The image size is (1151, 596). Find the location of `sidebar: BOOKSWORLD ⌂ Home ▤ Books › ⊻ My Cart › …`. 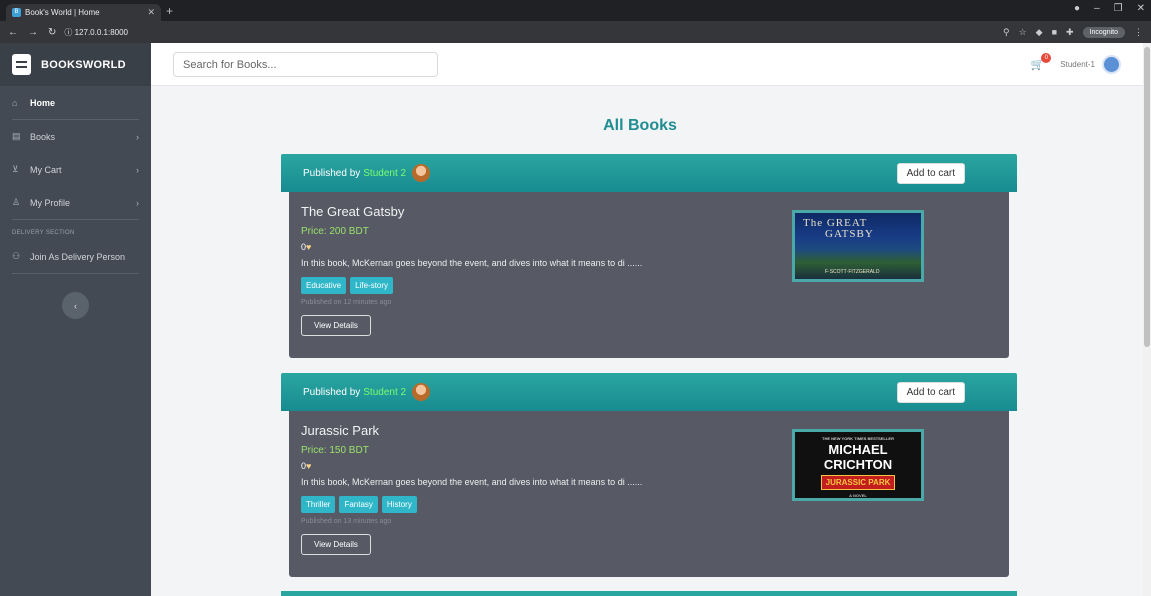

sidebar: BOOKSWORLD ⌂ Home ▤ Books › ⊻ My Cart › … is located at coordinates (75, 319).